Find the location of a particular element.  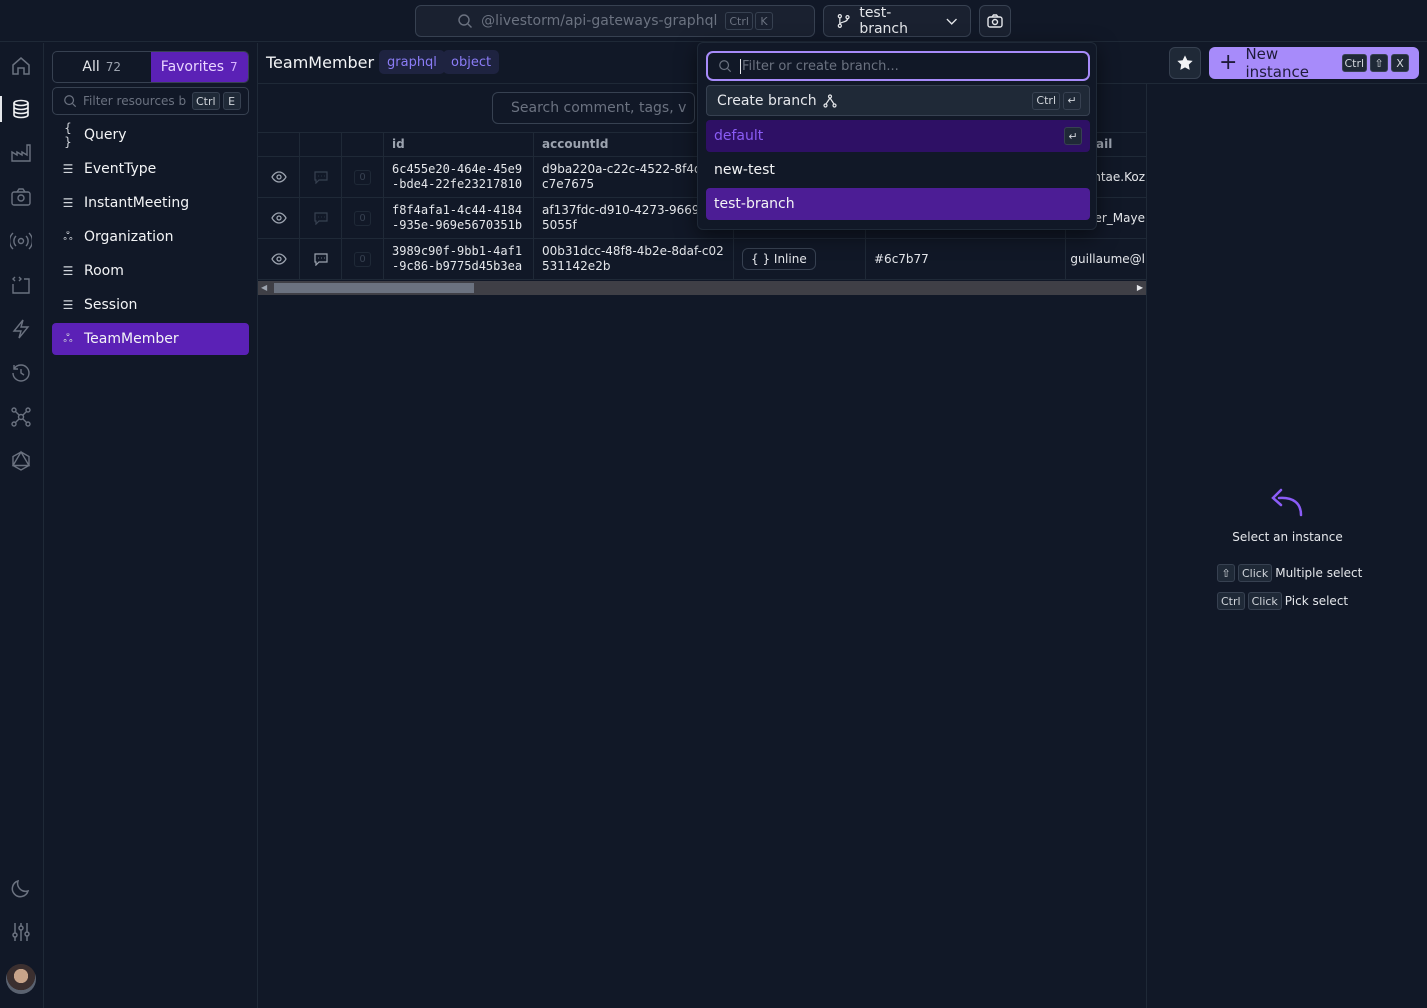

resource-item-teammember: ஃ TeamMember is located at coordinates (150, 339).